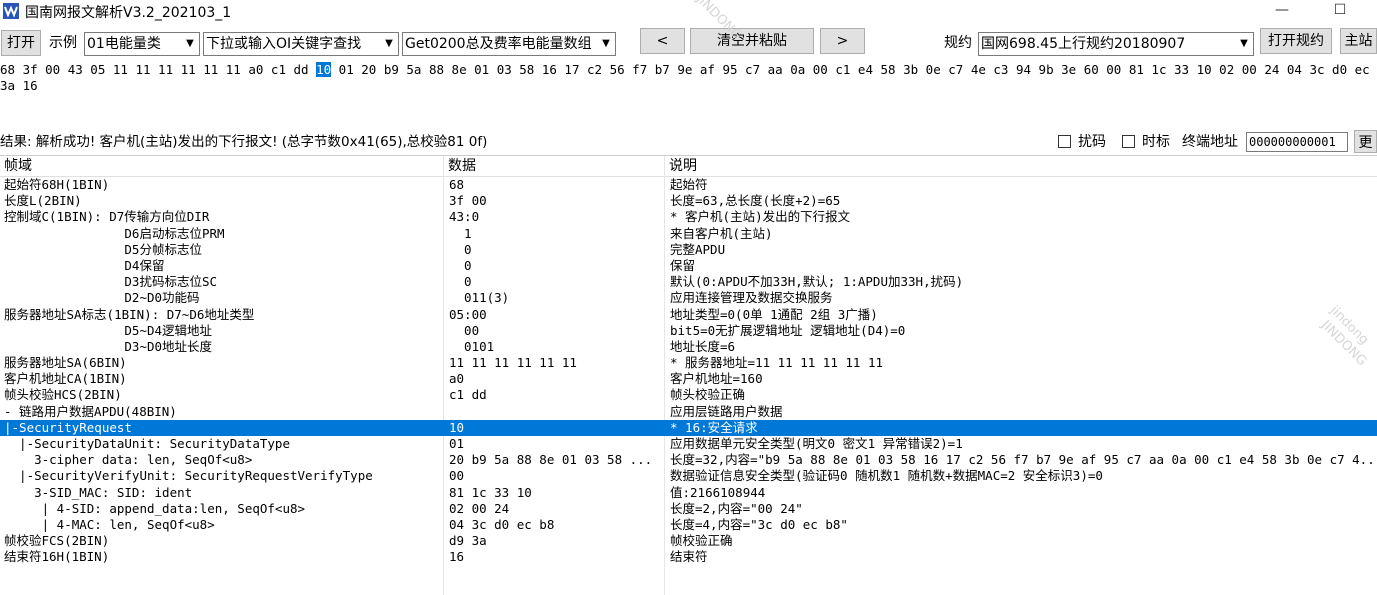  What do you see at coordinates (128, 13) in the screenshot?
I see `window-title: 国南网报文解析V3.2_202103_1` at bounding box center [128, 13].